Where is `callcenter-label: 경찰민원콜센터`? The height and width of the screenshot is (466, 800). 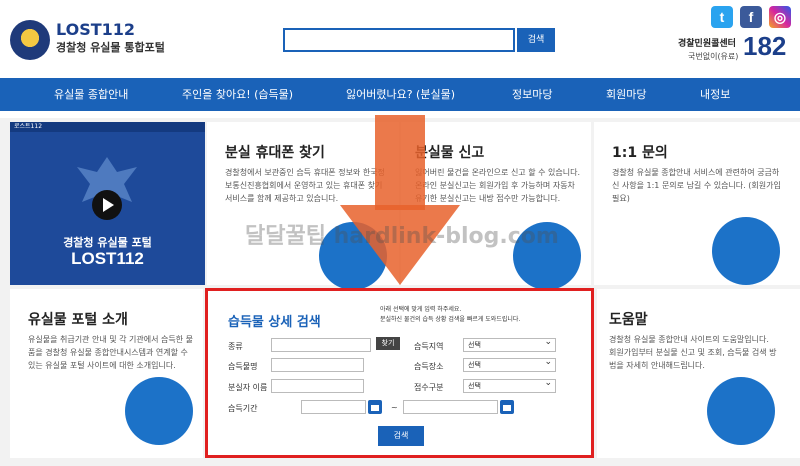
callcenter-label: 경찰민원콜센터 is located at coordinates (707, 44).